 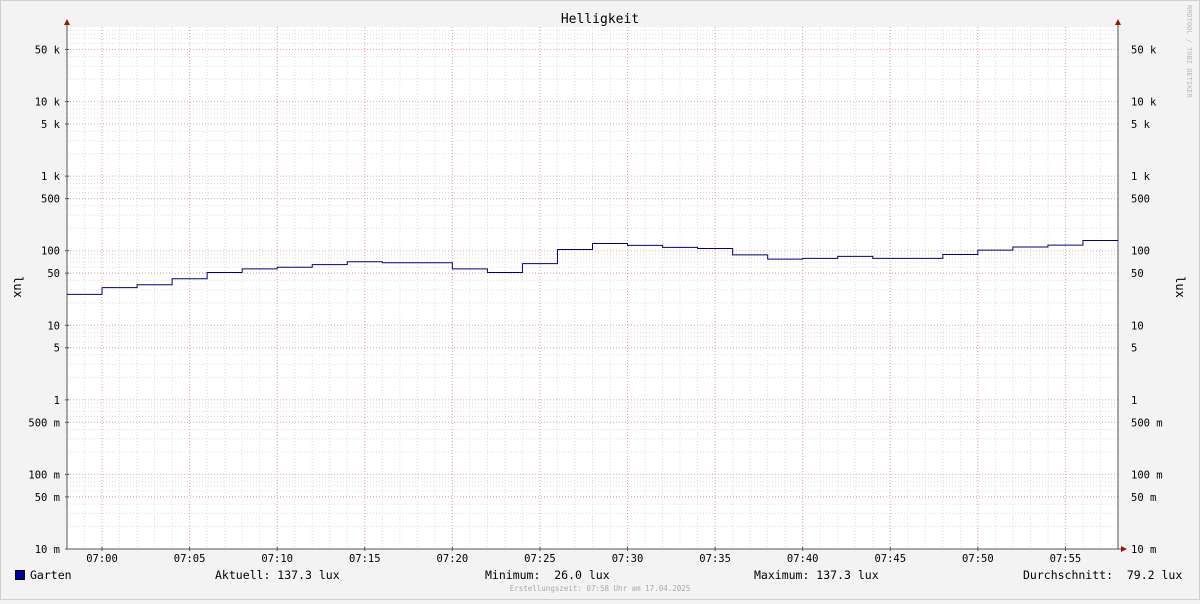 What do you see at coordinates (102, 559) in the screenshot?
I see `x-tick-label: 07:00` at bounding box center [102, 559].